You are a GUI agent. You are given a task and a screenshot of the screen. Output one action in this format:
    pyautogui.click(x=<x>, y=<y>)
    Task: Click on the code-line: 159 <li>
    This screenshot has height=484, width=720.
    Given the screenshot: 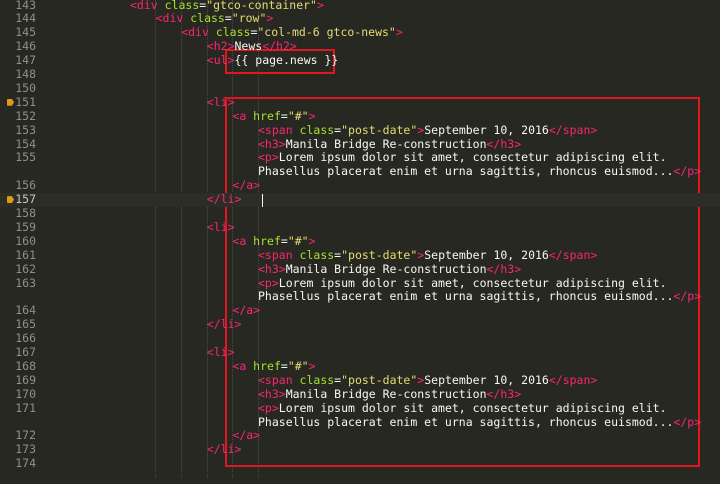 What is the action you would take?
    pyautogui.click(x=360, y=227)
    